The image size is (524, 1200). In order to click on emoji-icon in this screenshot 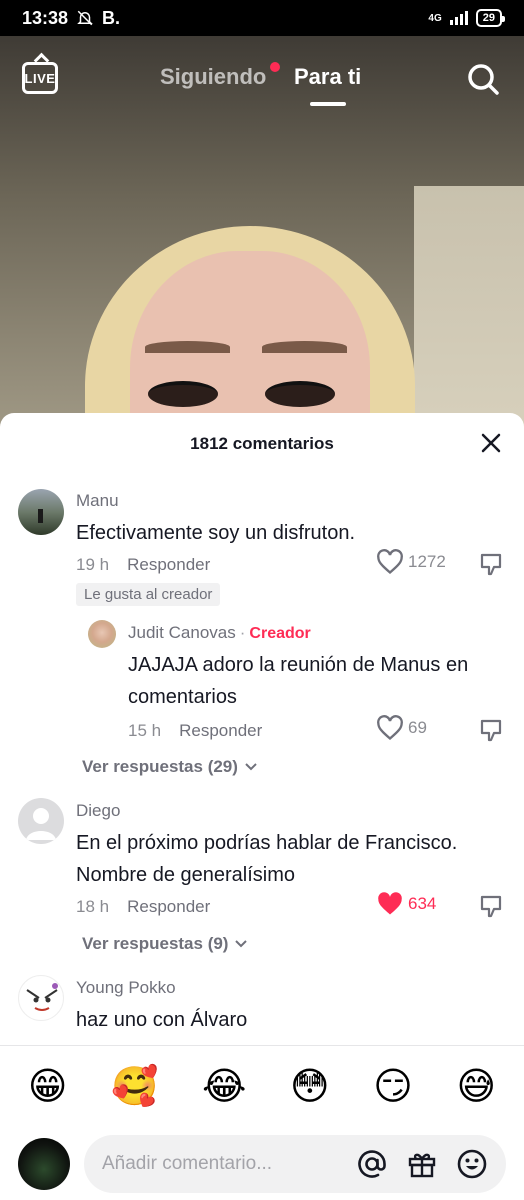, I will do `click(472, 1164)`.